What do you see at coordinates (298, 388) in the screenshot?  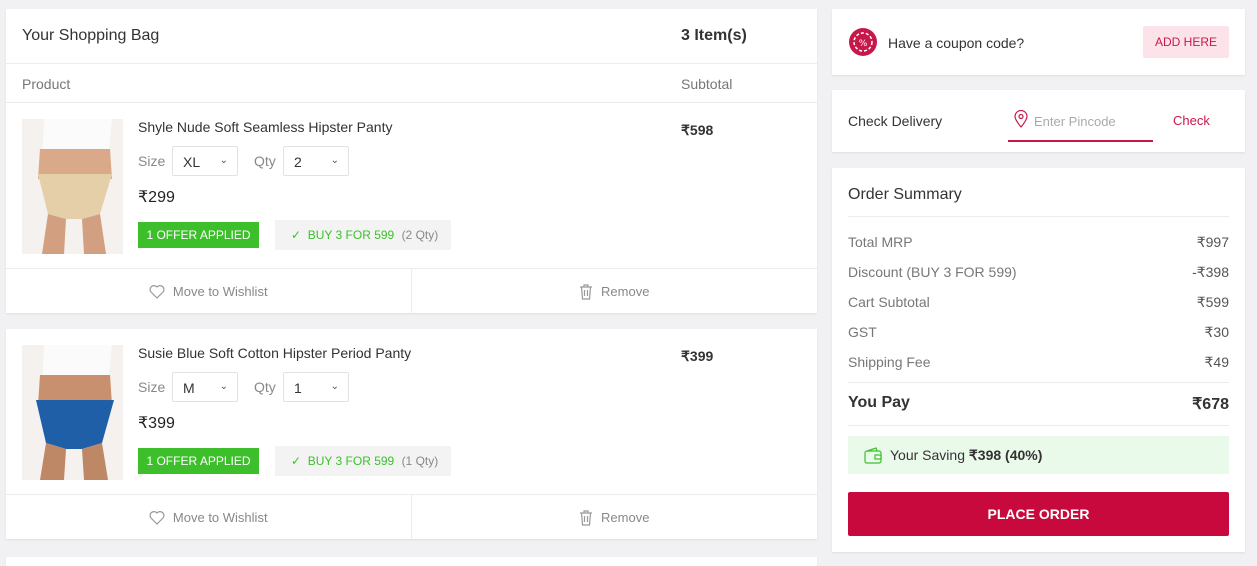 I see `qty-value: 1` at bounding box center [298, 388].